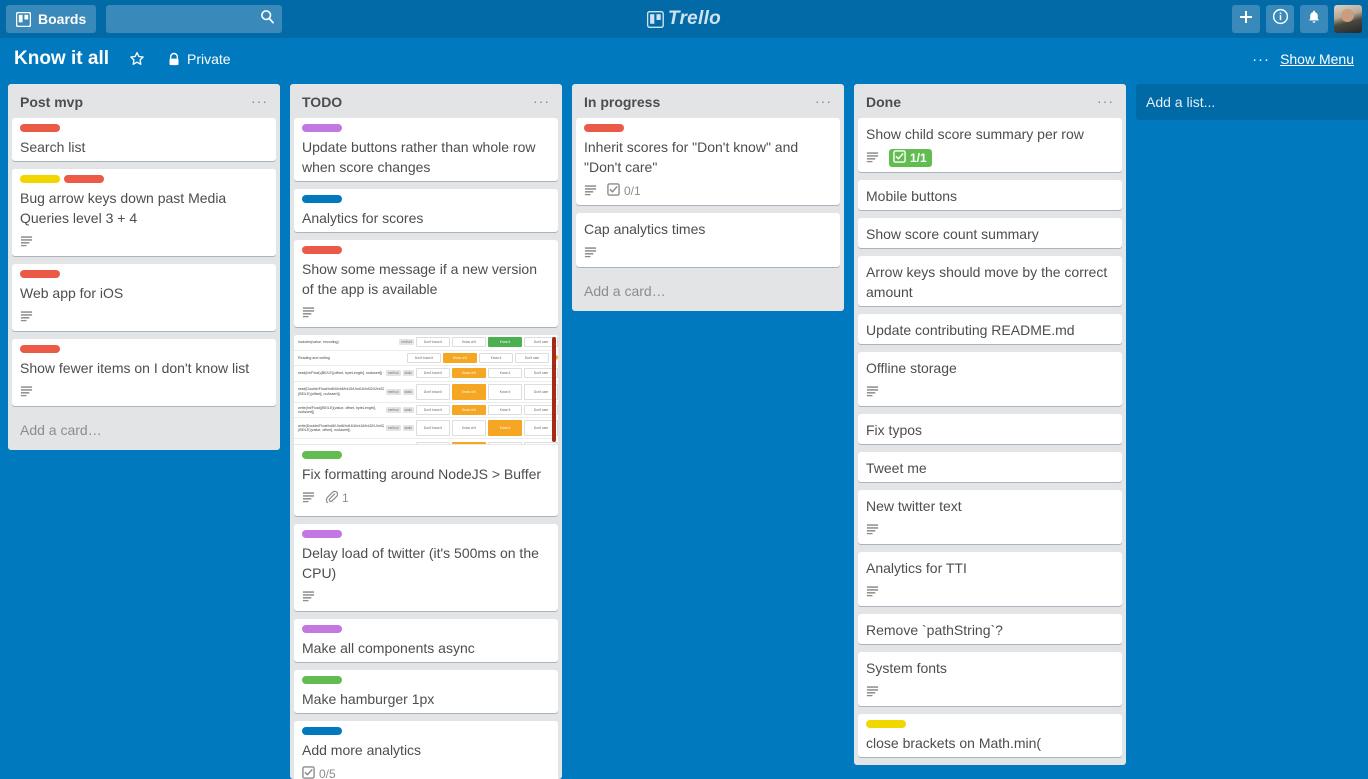  What do you see at coordinates (426, 691) in the screenshot?
I see `card: Make hamburger 1px` at bounding box center [426, 691].